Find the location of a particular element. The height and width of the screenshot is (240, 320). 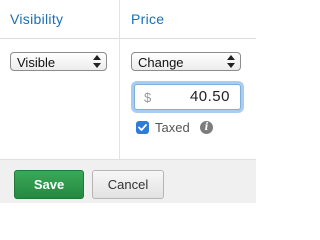

visibility-select-value: Visible is located at coordinates (36, 62).